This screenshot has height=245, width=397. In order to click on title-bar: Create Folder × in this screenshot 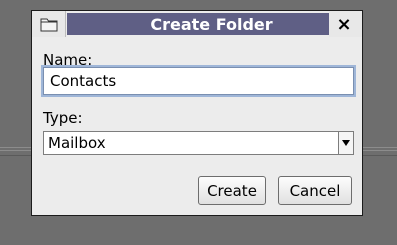, I will do `click(197, 24)`.